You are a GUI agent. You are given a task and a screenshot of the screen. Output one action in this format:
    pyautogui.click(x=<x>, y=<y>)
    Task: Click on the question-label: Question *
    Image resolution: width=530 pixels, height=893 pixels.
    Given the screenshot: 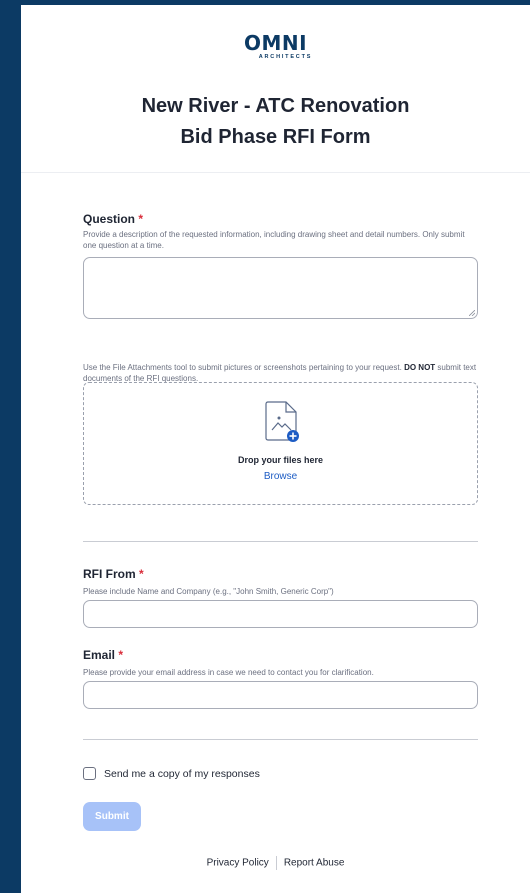 What is the action you would take?
    pyautogui.click(x=113, y=219)
    